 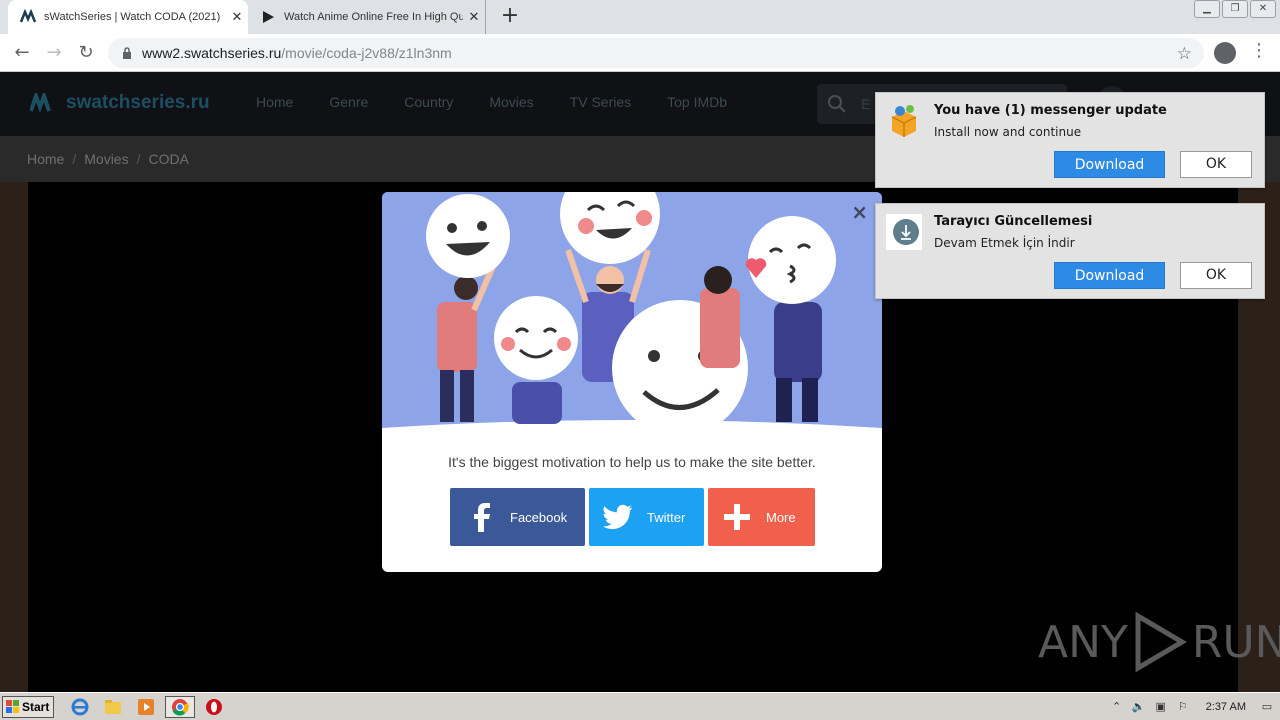 What do you see at coordinates (1139, 707) in the screenshot?
I see `volume-icon: 🔈` at bounding box center [1139, 707].